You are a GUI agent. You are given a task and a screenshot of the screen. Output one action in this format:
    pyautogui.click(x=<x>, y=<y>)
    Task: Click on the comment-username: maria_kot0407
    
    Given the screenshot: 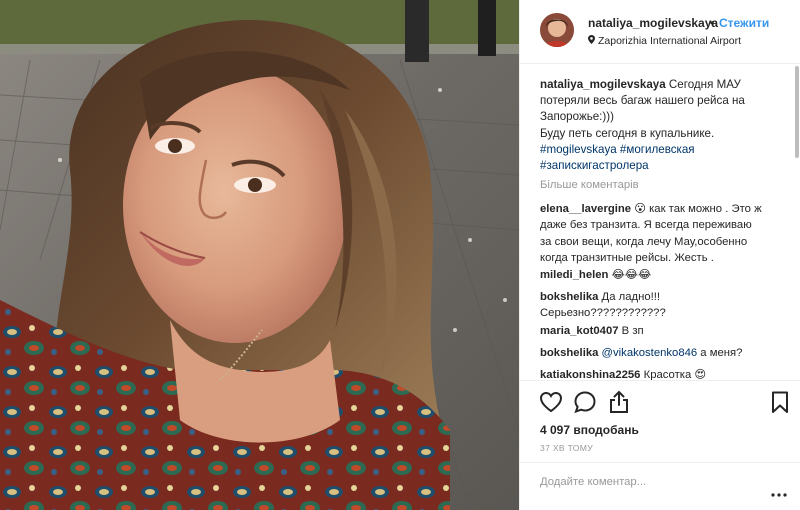 What is the action you would take?
    pyautogui.click(x=579, y=331)
    